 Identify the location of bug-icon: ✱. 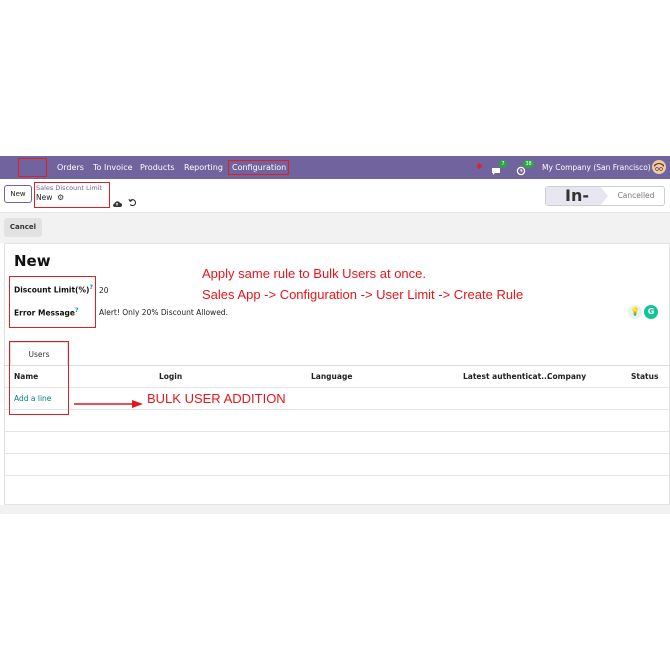
(480, 167).